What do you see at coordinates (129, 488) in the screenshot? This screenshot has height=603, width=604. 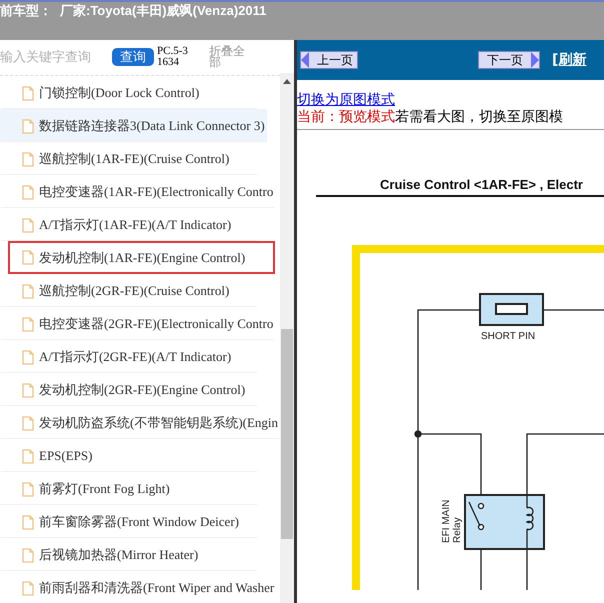 I see `tree-item: 前雾灯(Front Fog Light)` at bounding box center [129, 488].